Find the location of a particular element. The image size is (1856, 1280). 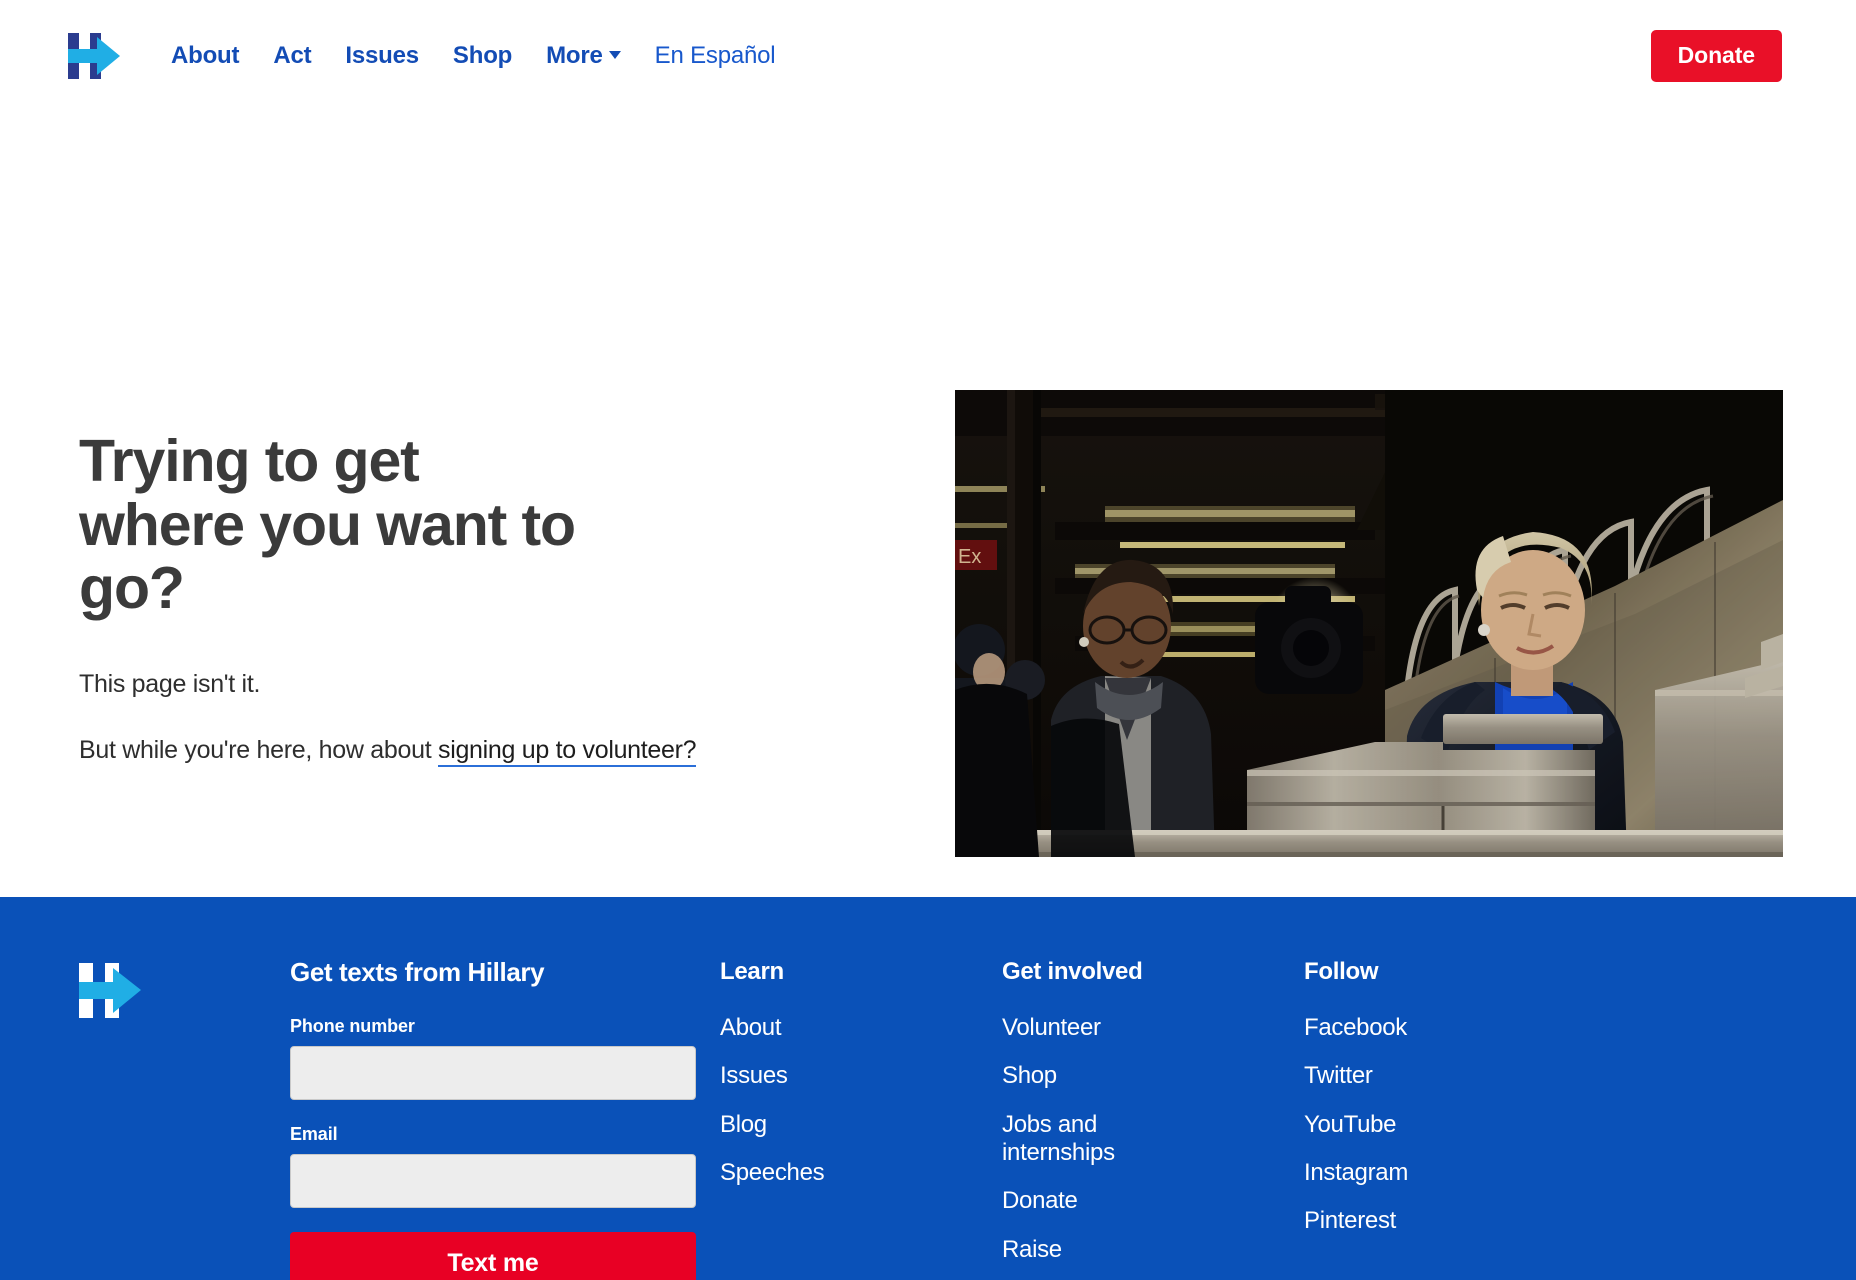

logo-svg is located at coordinates (94, 56).